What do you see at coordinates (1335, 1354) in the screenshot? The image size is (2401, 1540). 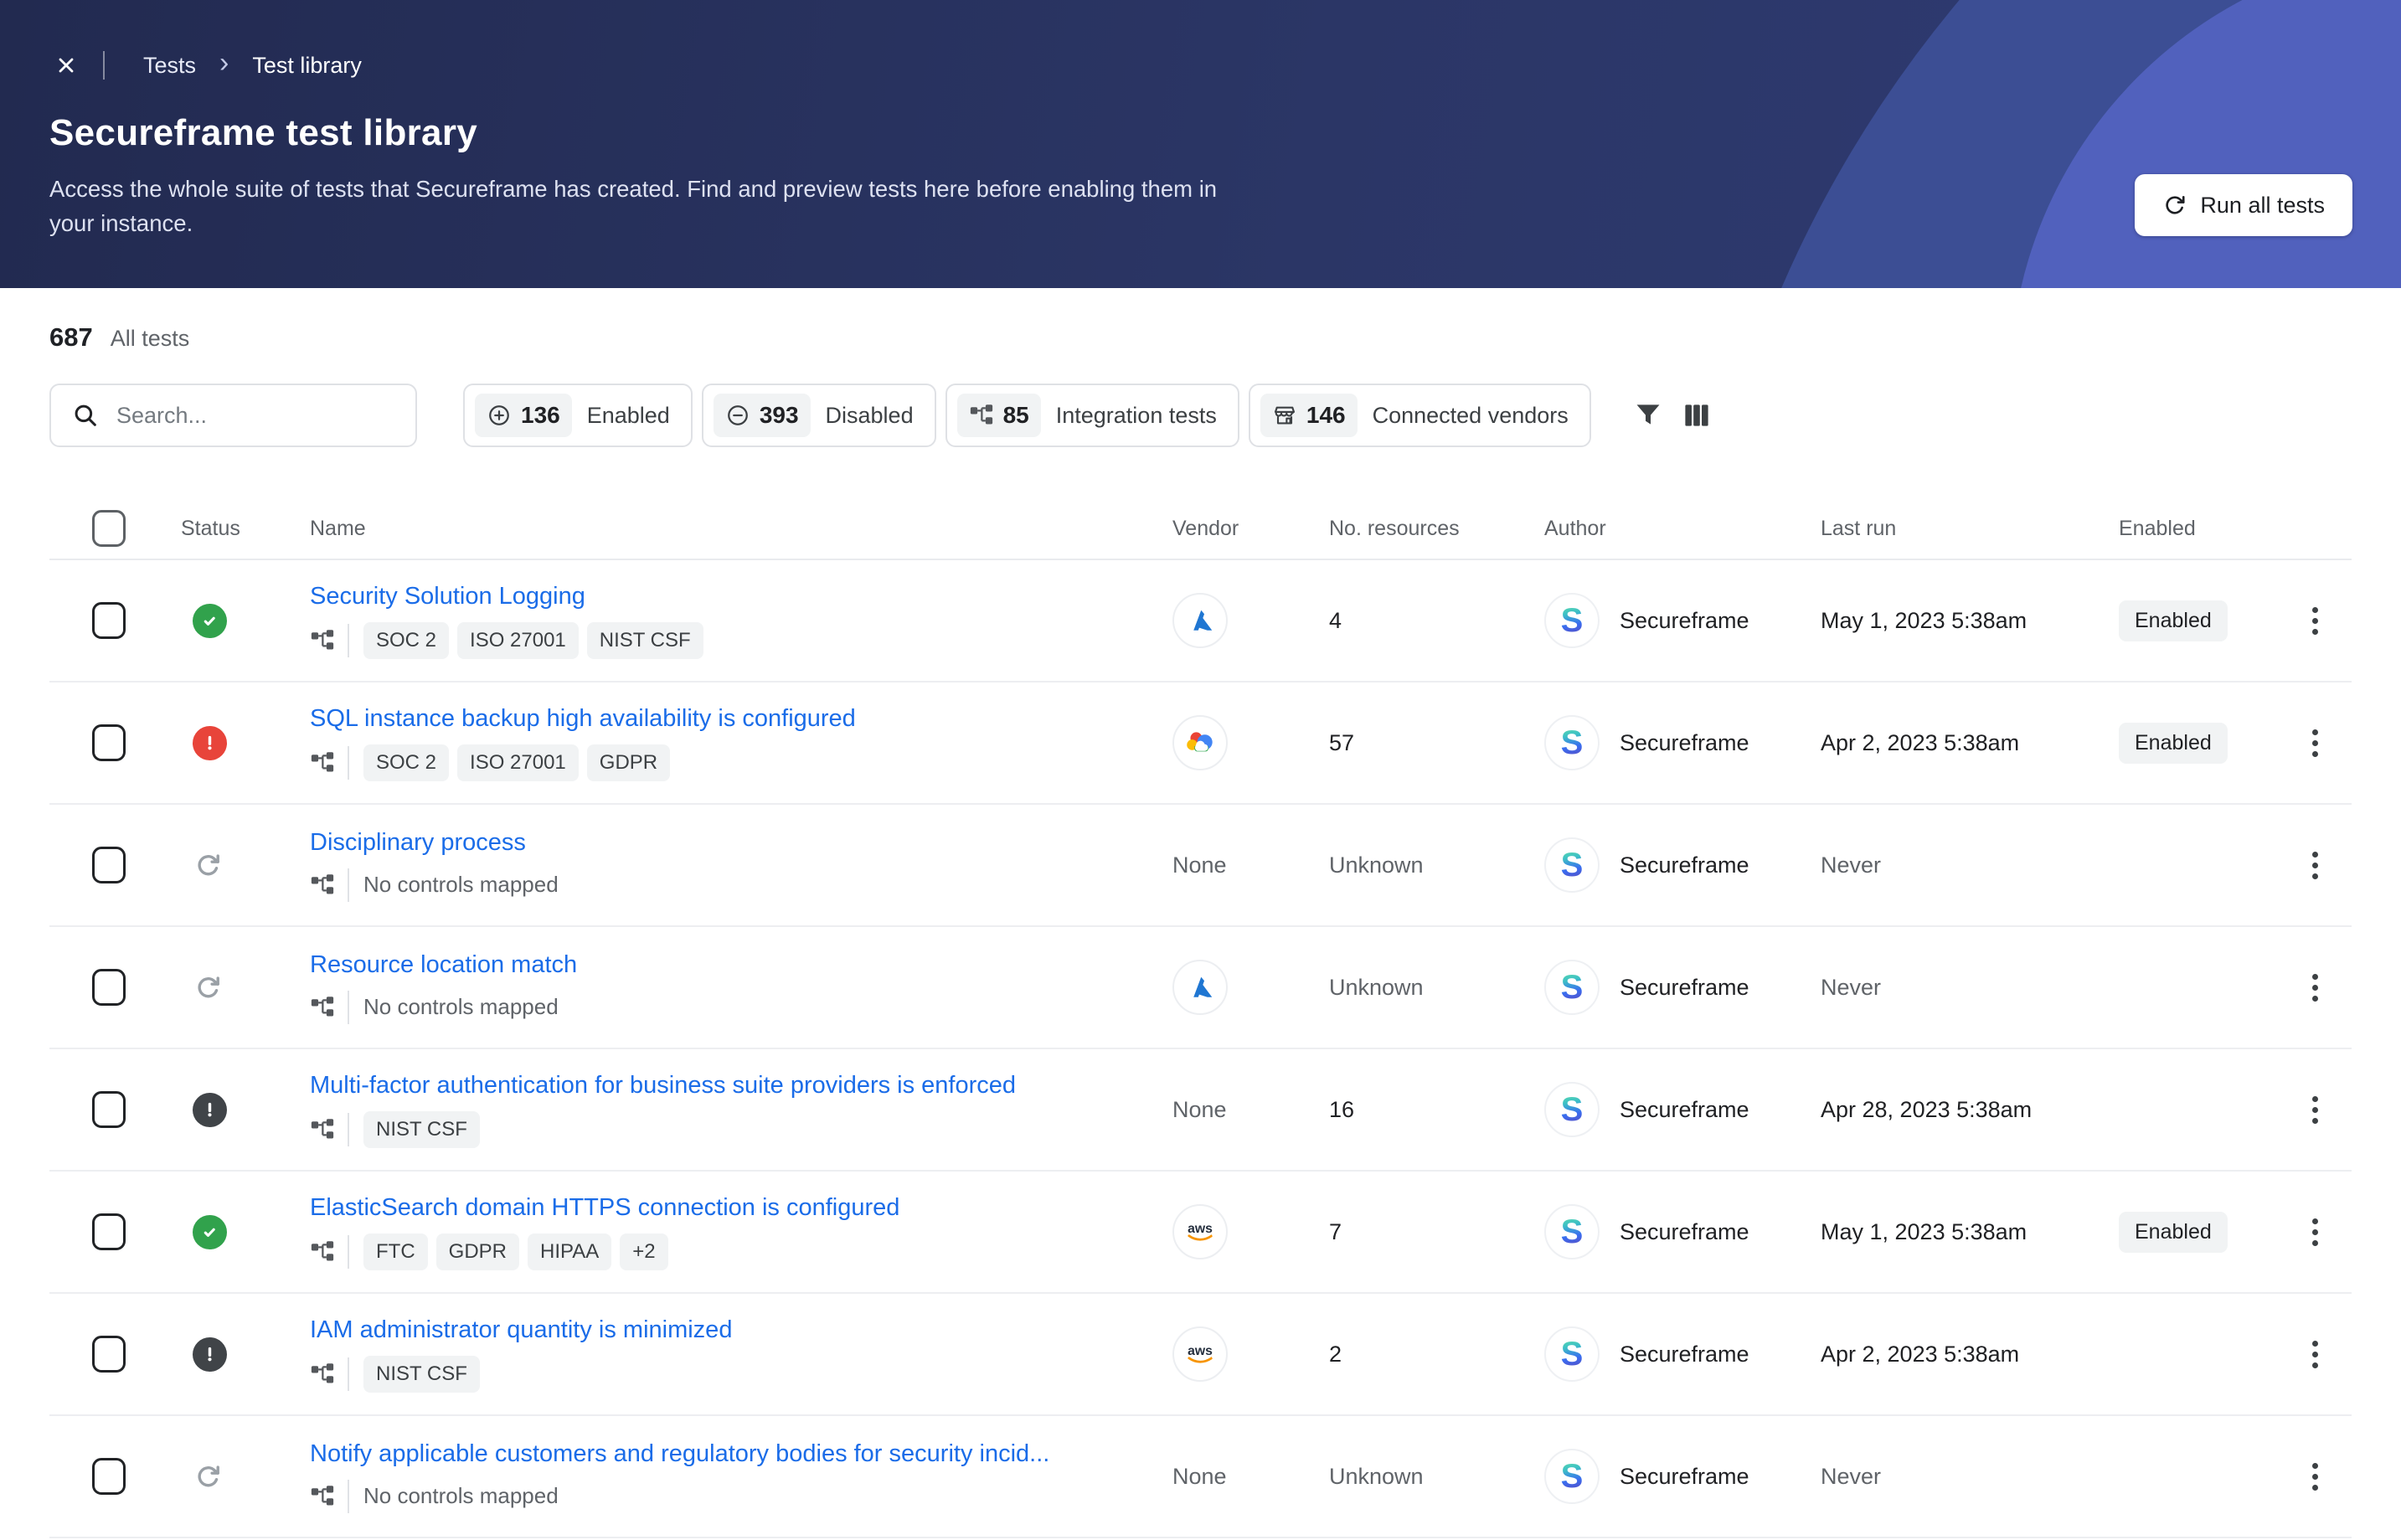 I see `resource-count: 2` at bounding box center [1335, 1354].